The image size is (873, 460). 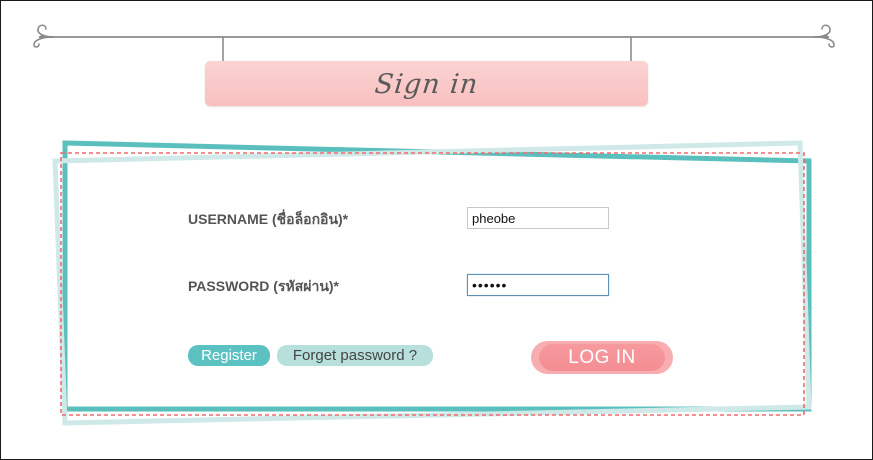 I want to click on password-input, so click(x=538, y=285).